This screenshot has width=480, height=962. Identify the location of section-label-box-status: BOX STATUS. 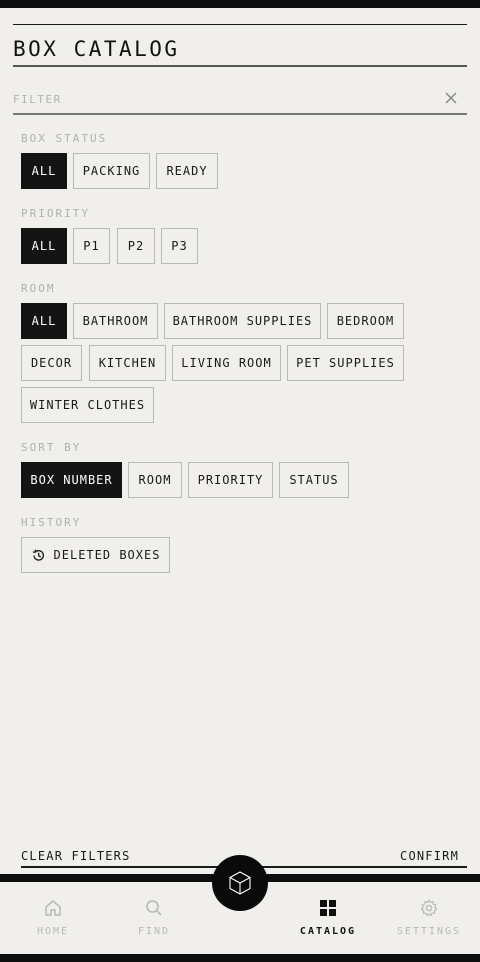
(64, 138).